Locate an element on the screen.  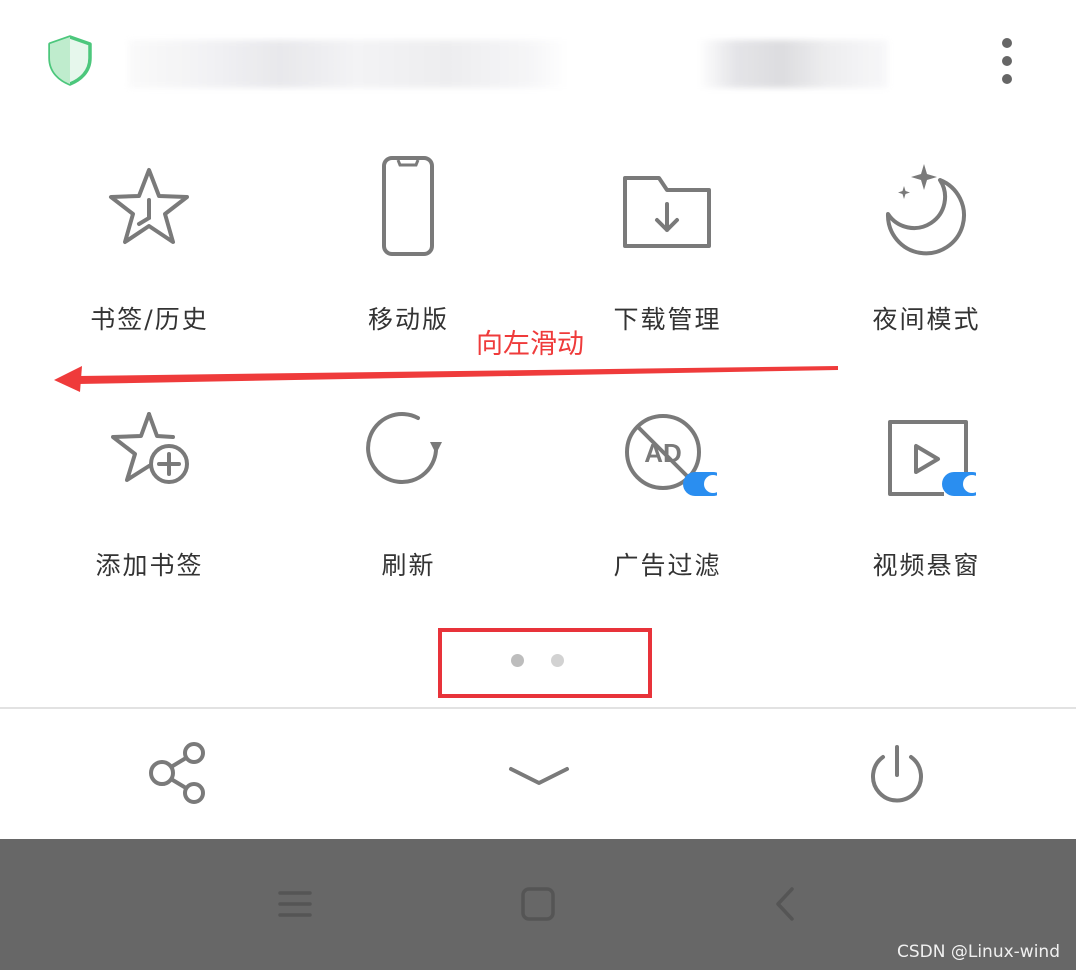
menu-item-label: 添加书签 is located at coordinates (149, 565).